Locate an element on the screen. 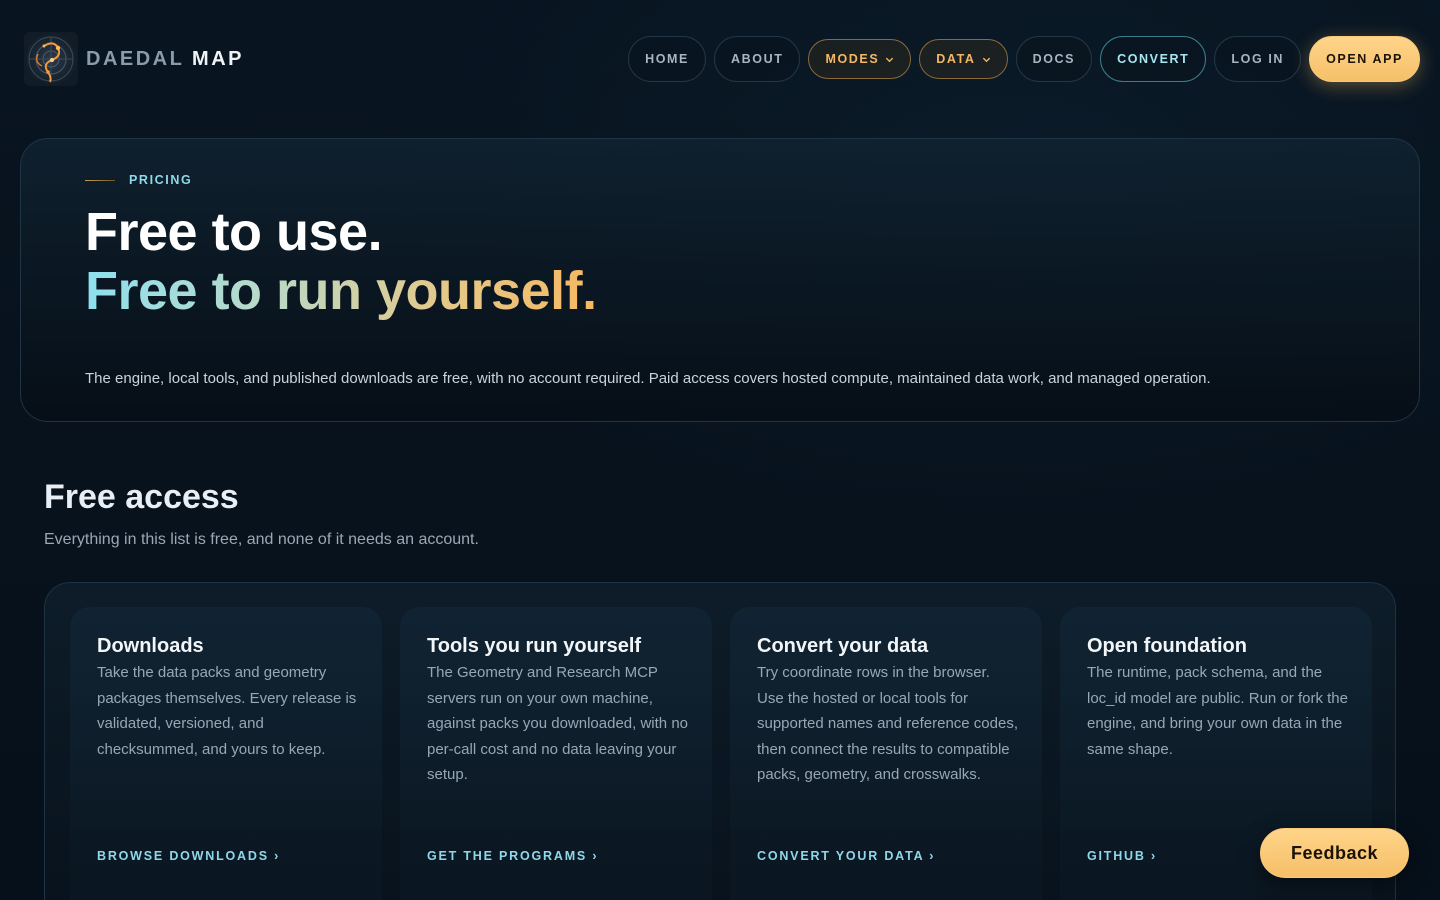 This screenshot has height=900, width=1440. brand-name: DAEDAL MAP is located at coordinates (165, 59).